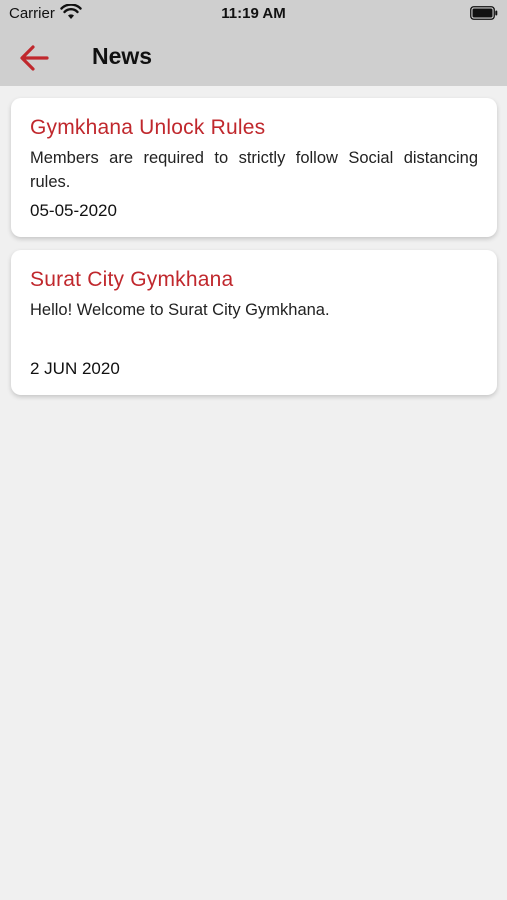 The image size is (507, 900). Describe the element at coordinates (180, 310) in the screenshot. I see `news-body: Hello! Welcome to Surat City Gymkhana.` at that location.